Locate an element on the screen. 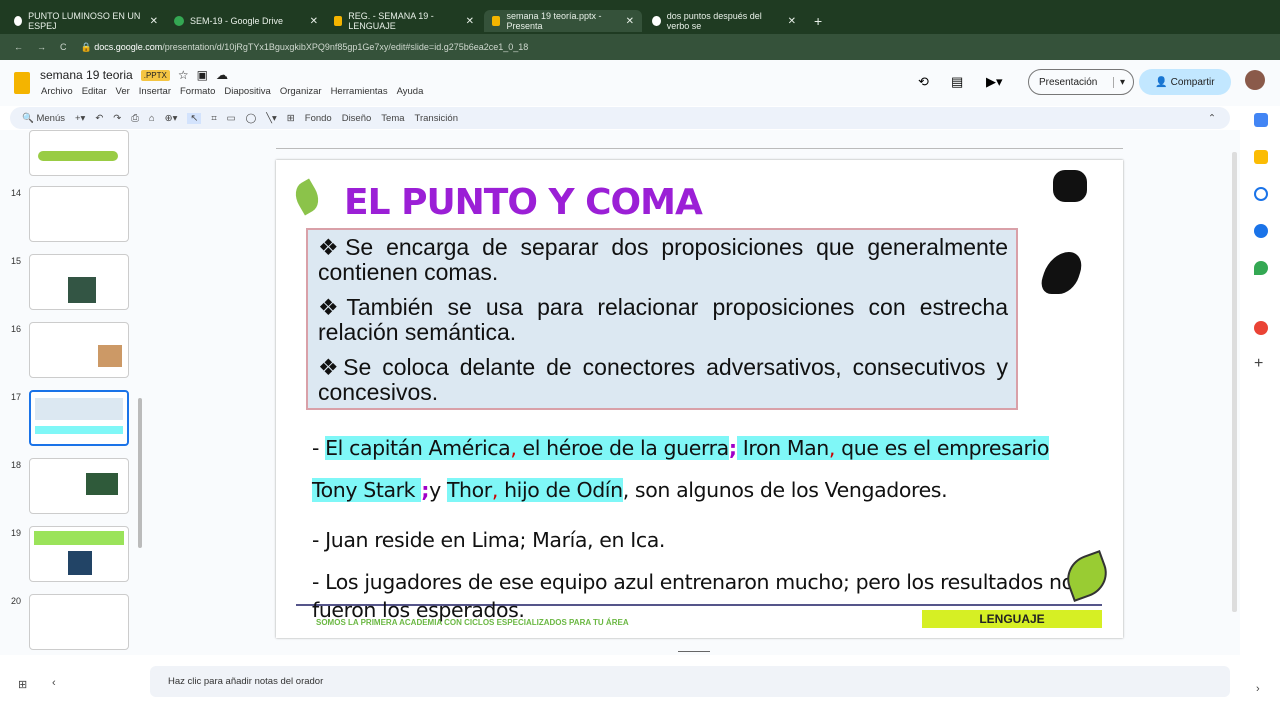  shape-icon: ◯ is located at coordinates (251, 118).